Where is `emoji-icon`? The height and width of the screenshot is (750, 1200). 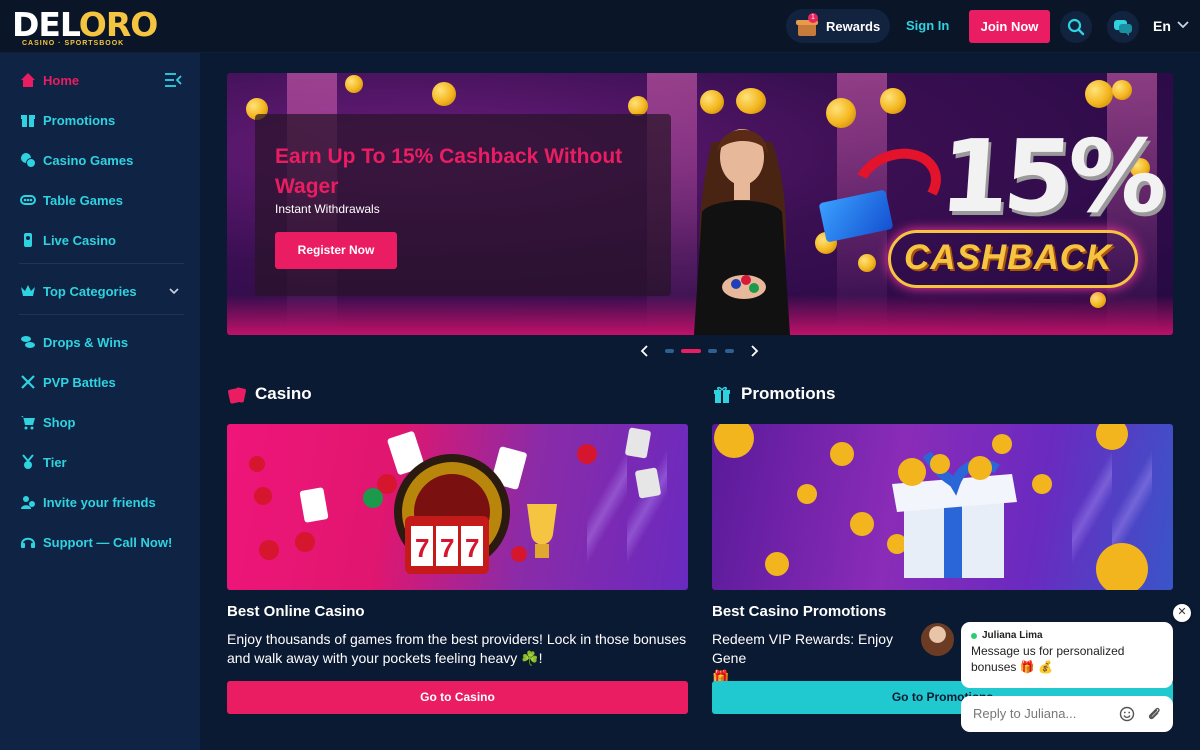 emoji-icon is located at coordinates (1127, 714).